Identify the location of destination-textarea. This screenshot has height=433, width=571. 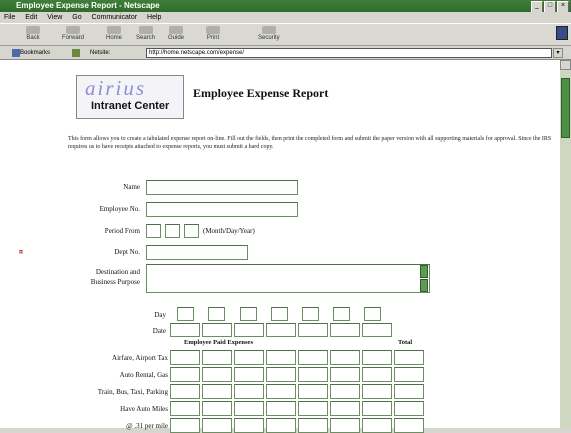
(288, 278).